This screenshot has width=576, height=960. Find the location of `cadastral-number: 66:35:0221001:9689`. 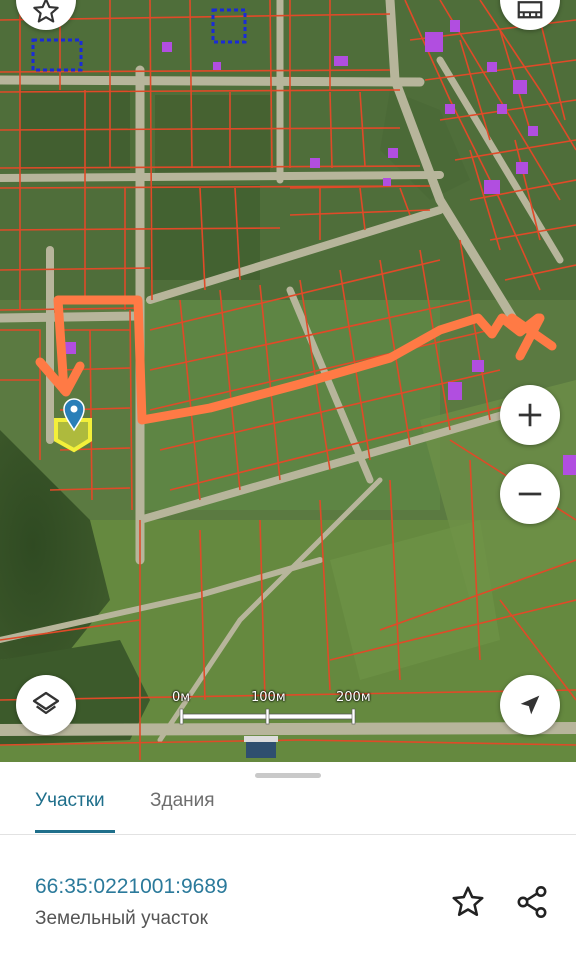

cadastral-number: 66:35:0221001:9689 is located at coordinates (131, 887).